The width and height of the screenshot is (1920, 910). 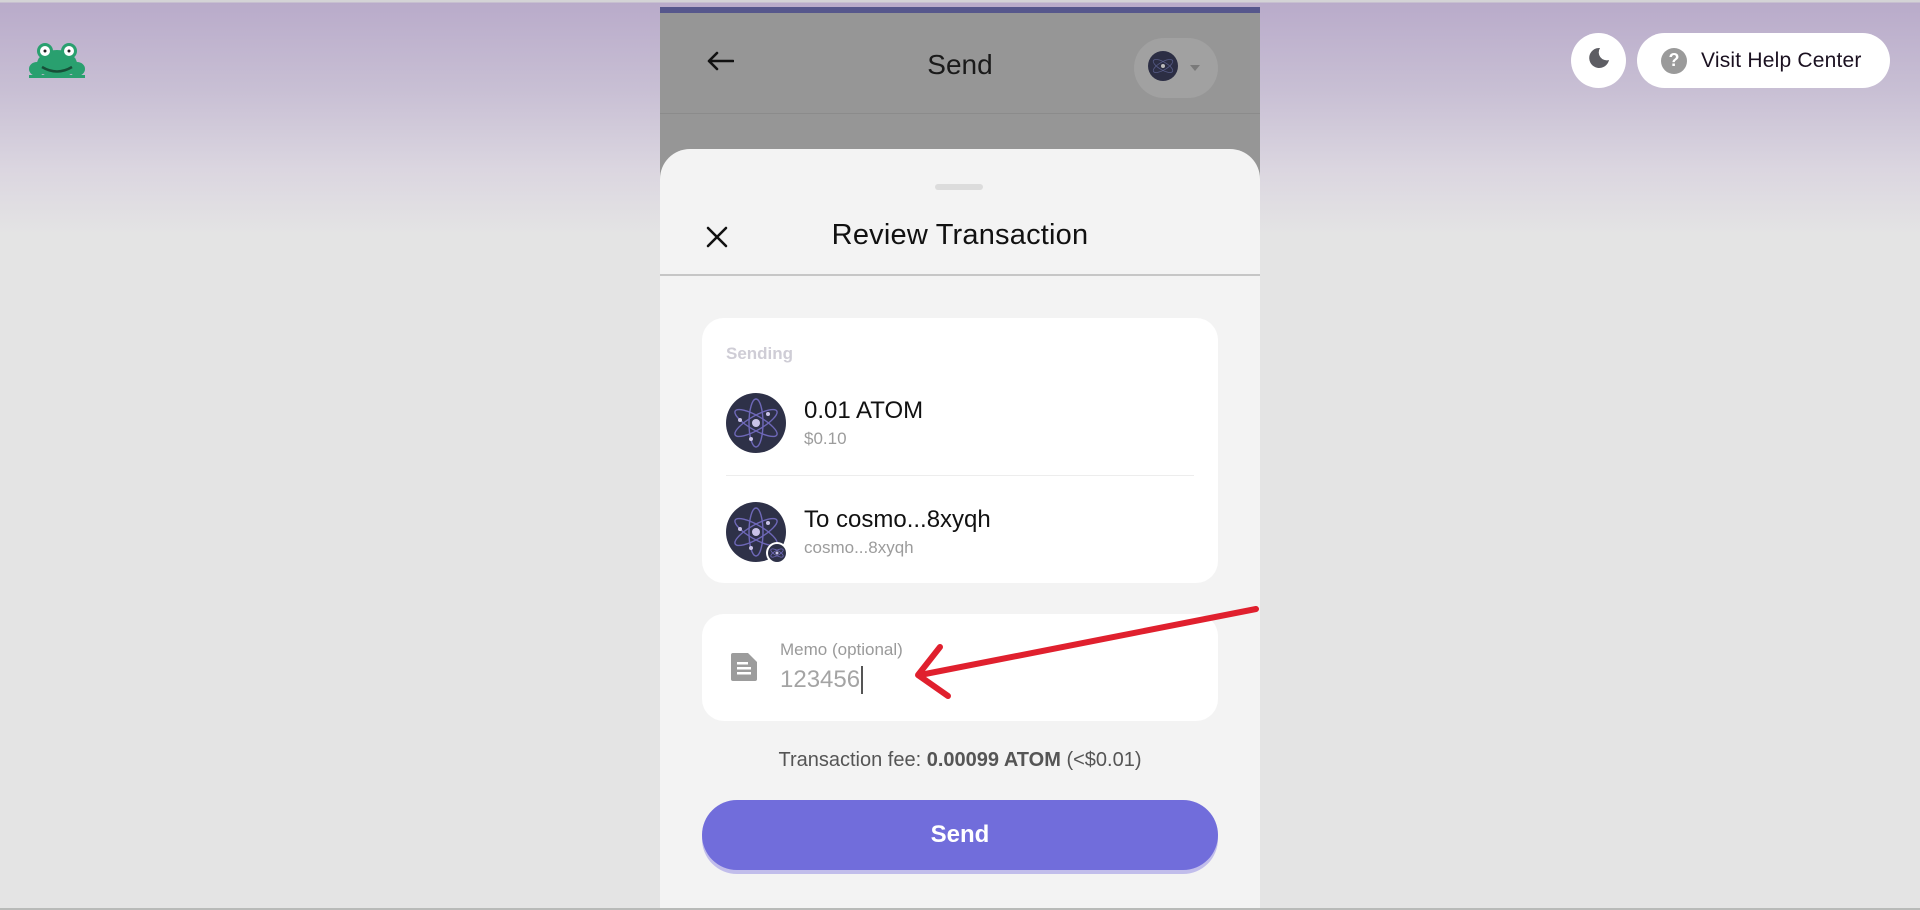 I want to click on caret-down-icon, so click(x=1195, y=68).